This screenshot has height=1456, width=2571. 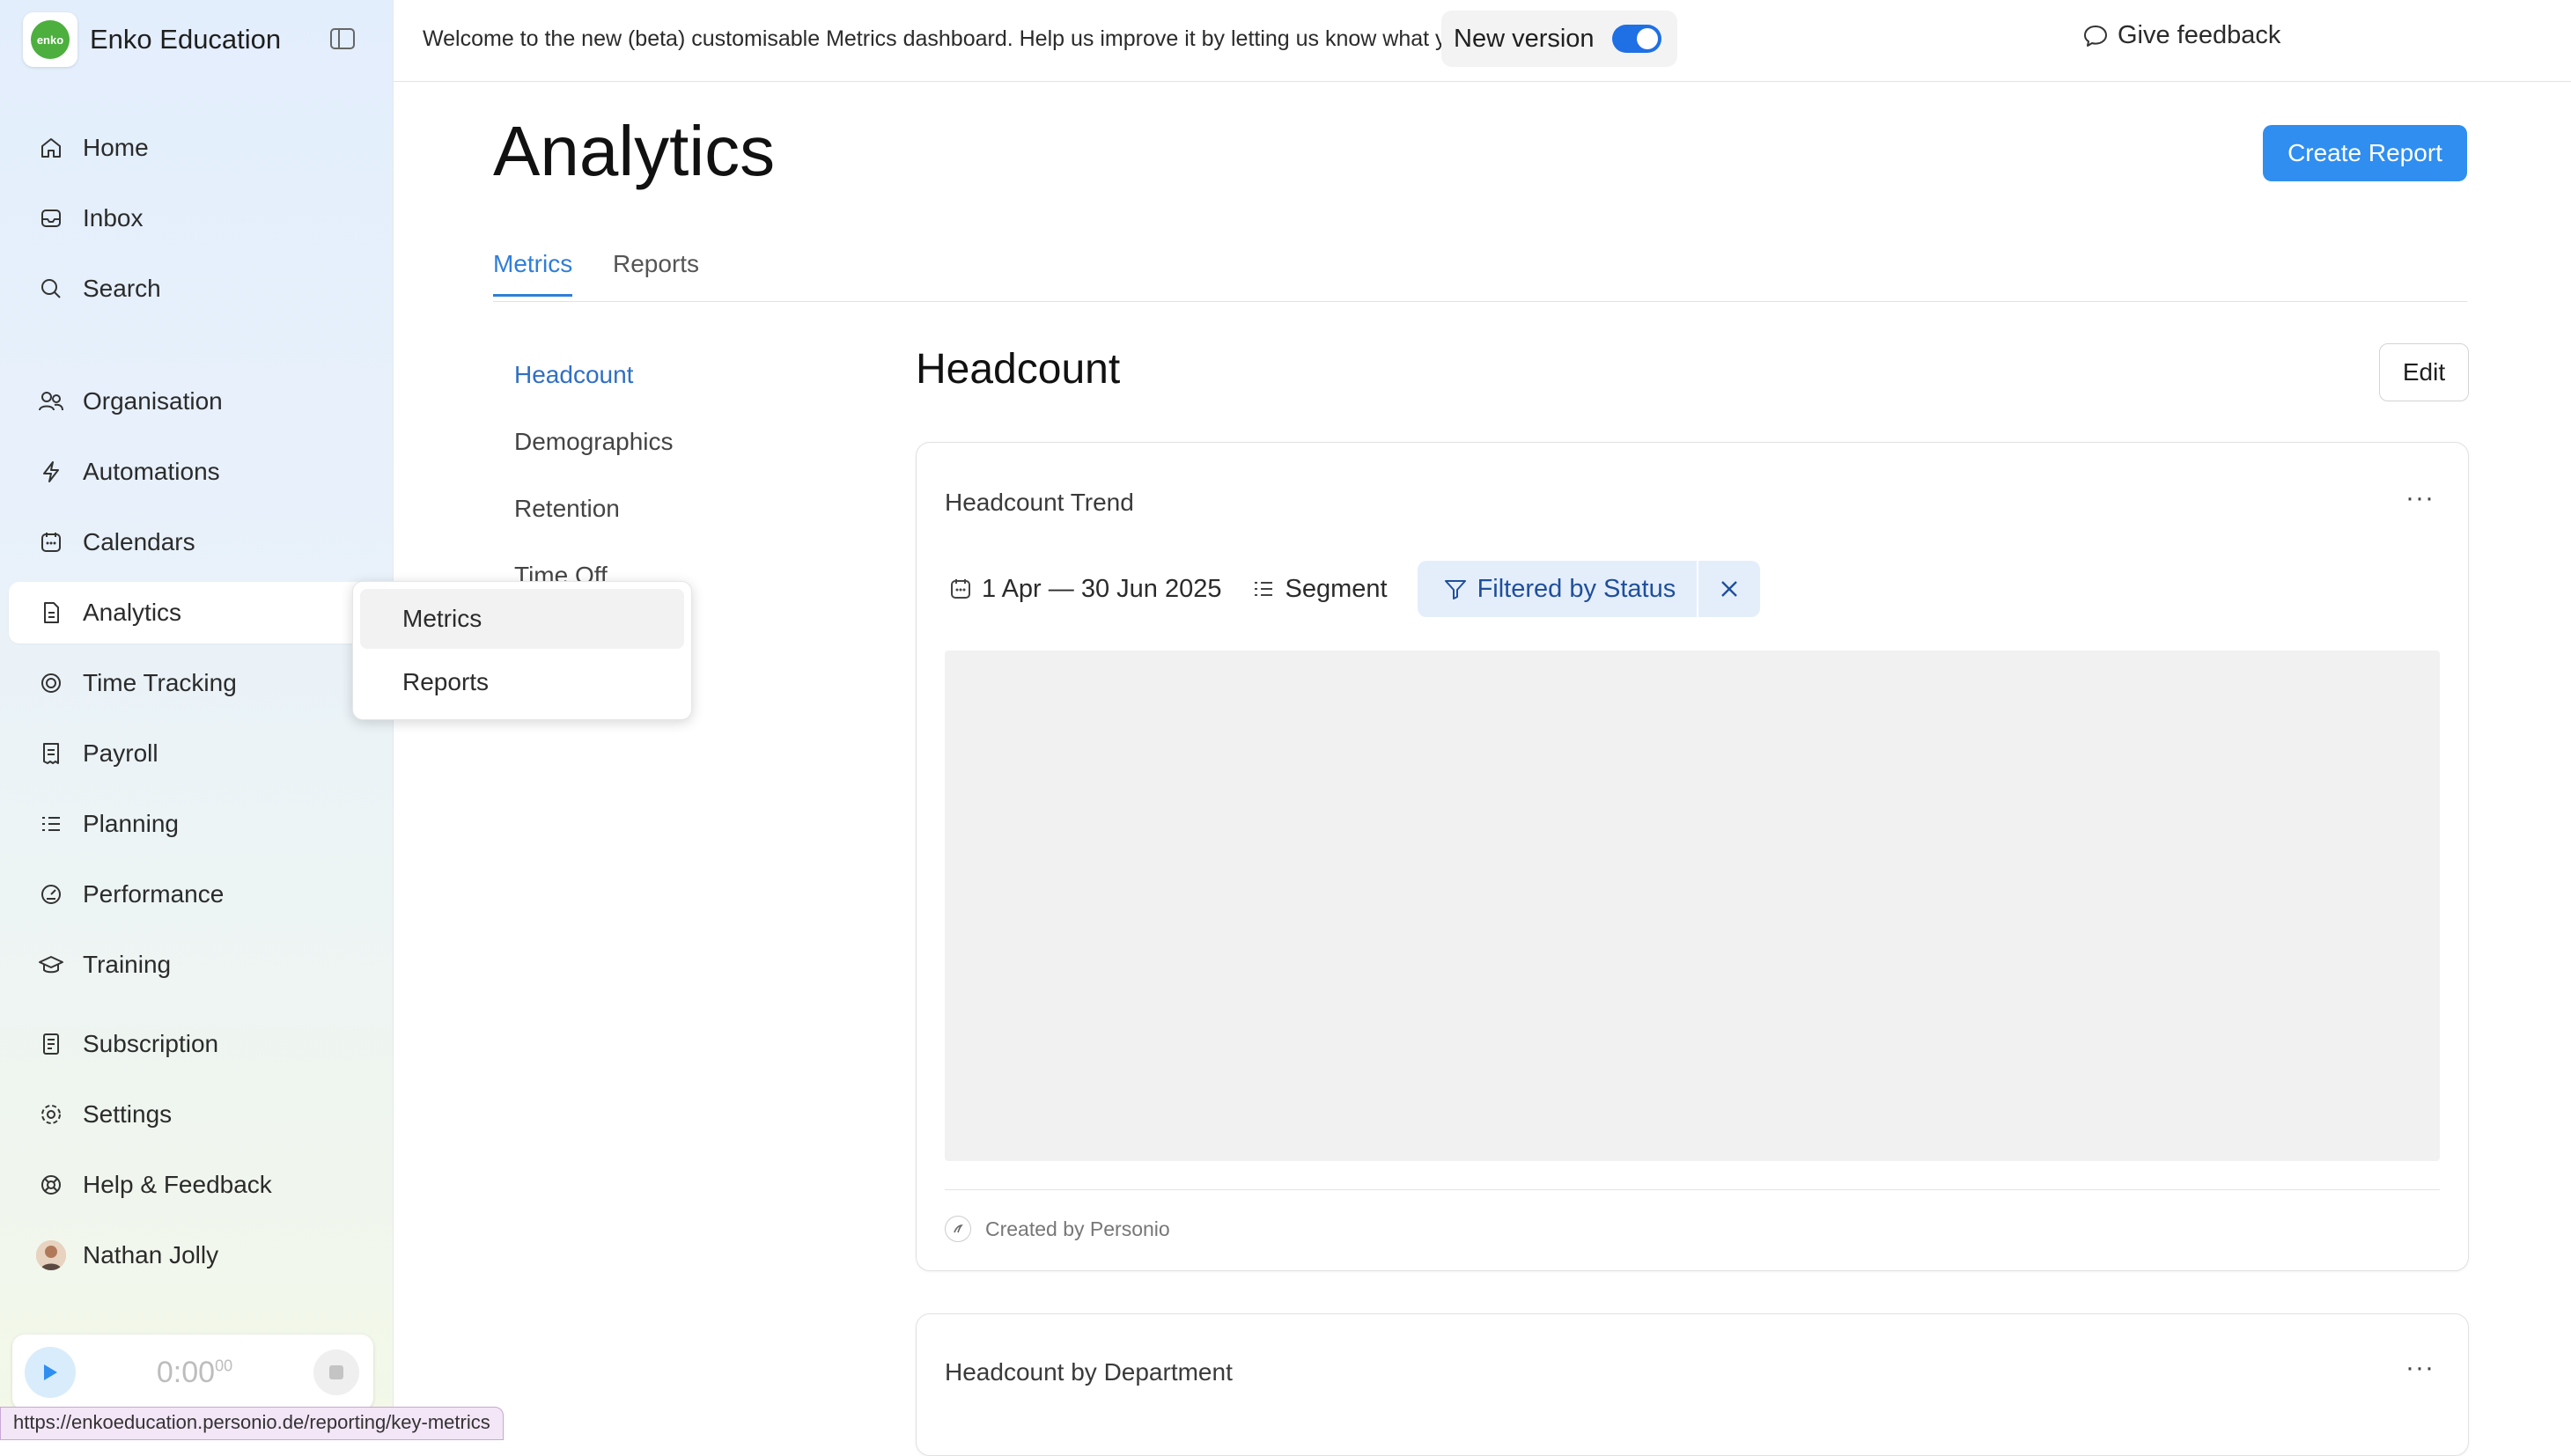 I want to click on sidebar-item-planning: Planning, so click(x=191, y=824).